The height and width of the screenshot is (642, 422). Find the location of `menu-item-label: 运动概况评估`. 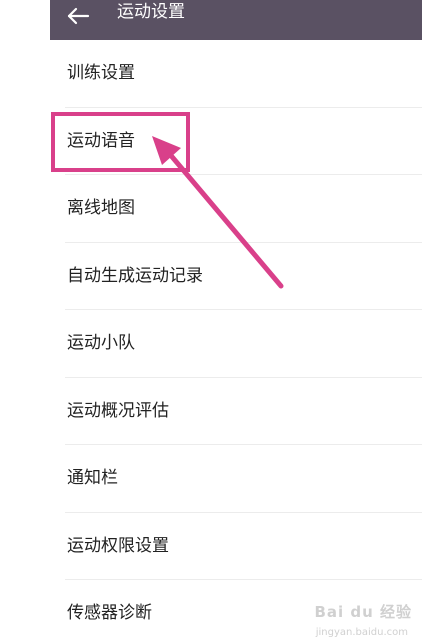

menu-item-label: 运动概况评估 is located at coordinates (118, 410).